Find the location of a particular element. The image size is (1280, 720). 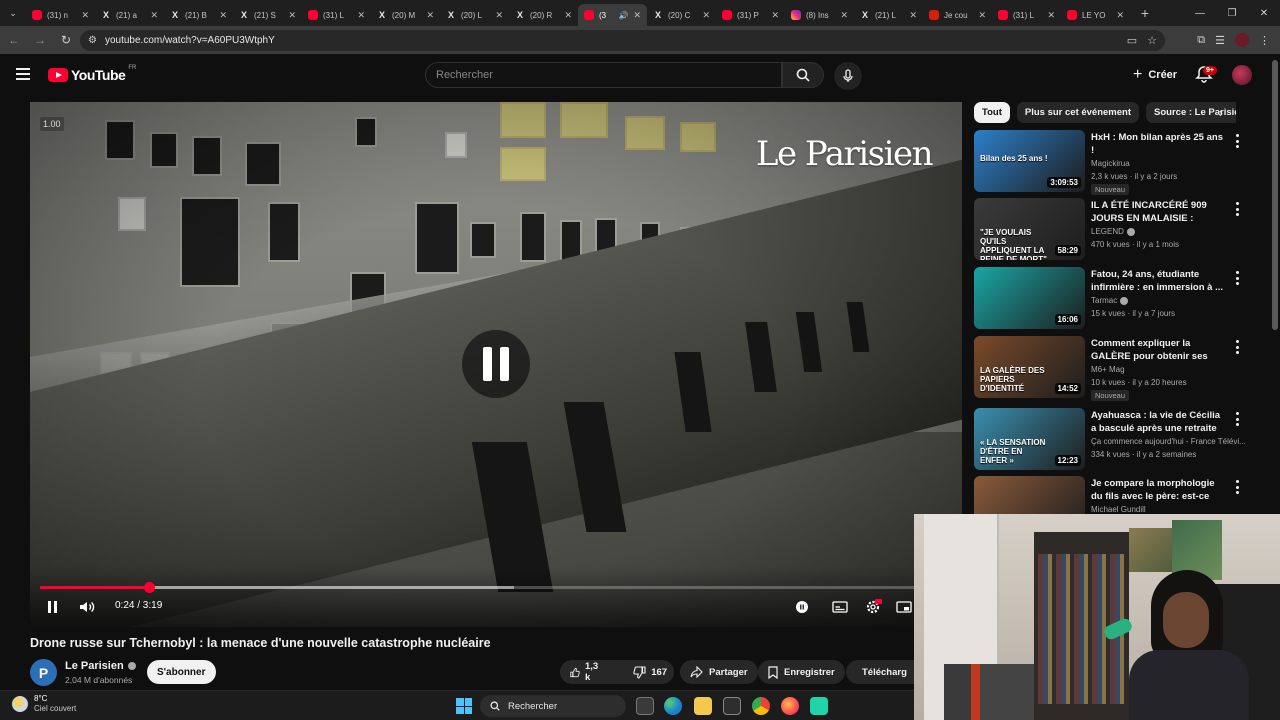

recommendation-channel: Michael Gundill is located at coordinates (1118, 509).